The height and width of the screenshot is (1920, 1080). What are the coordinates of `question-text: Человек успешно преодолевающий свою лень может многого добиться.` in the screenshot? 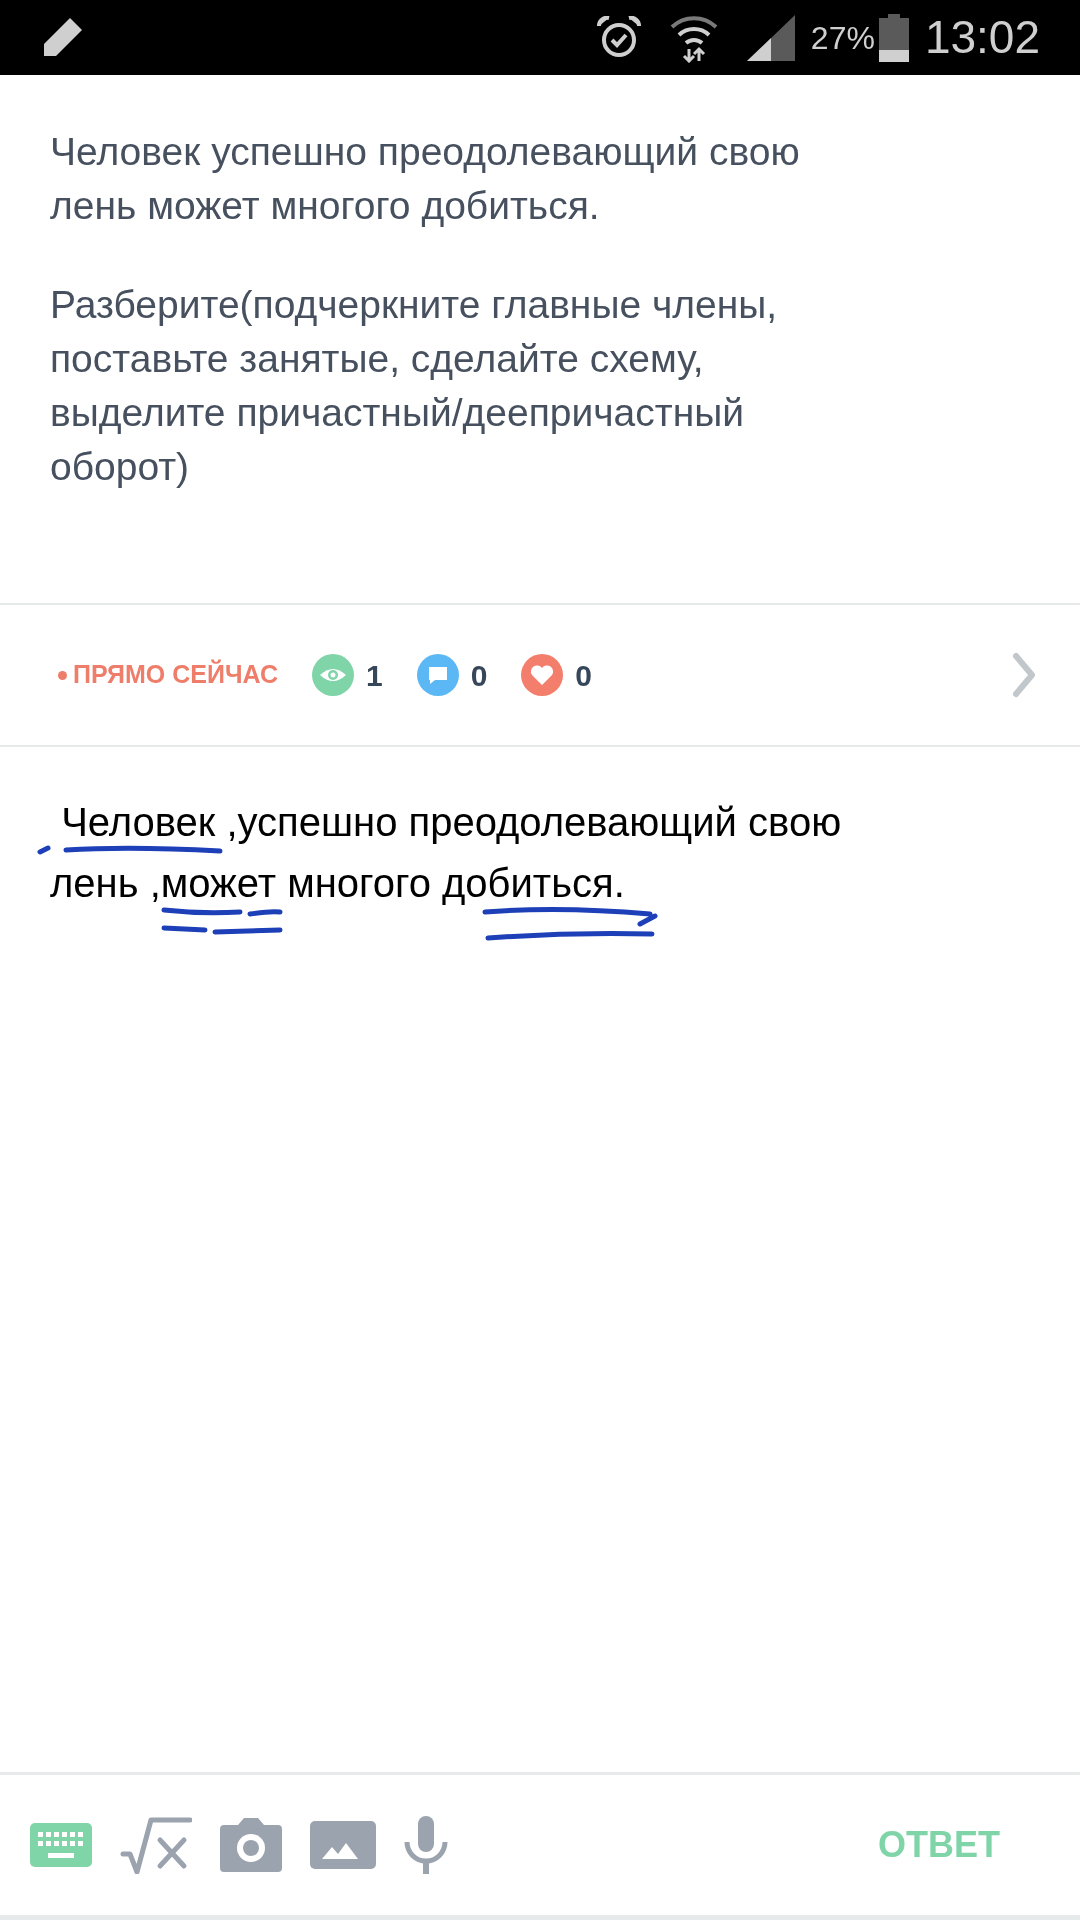 It's located at (425, 179).